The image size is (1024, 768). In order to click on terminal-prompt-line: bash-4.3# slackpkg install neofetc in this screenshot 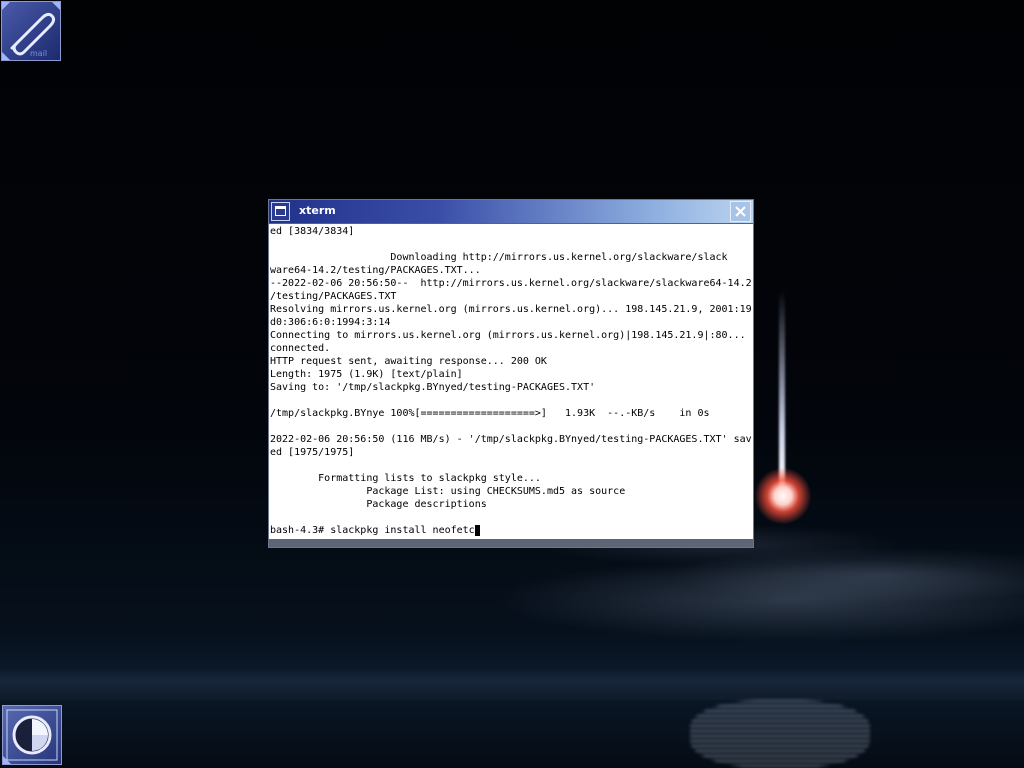, I will do `click(511, 530)`.